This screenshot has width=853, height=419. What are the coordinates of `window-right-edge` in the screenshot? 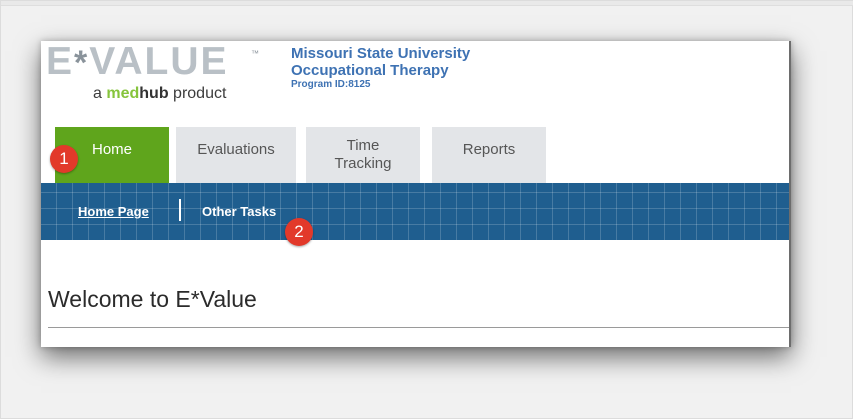 It's located at (790, 194).